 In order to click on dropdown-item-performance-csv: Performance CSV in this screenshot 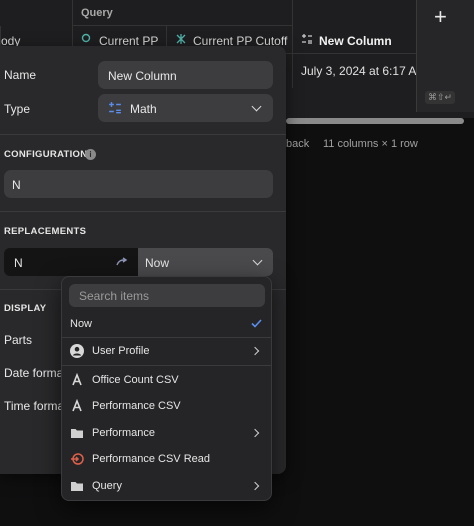, I will do `click(166, 406)`.